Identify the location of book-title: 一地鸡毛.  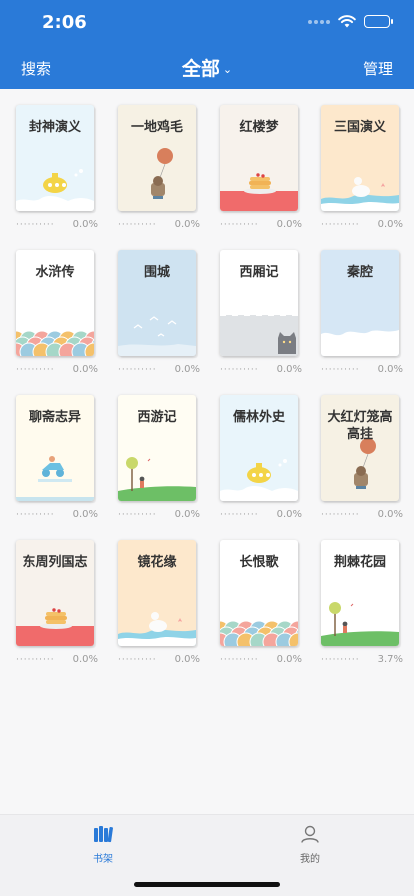
(156, 127).